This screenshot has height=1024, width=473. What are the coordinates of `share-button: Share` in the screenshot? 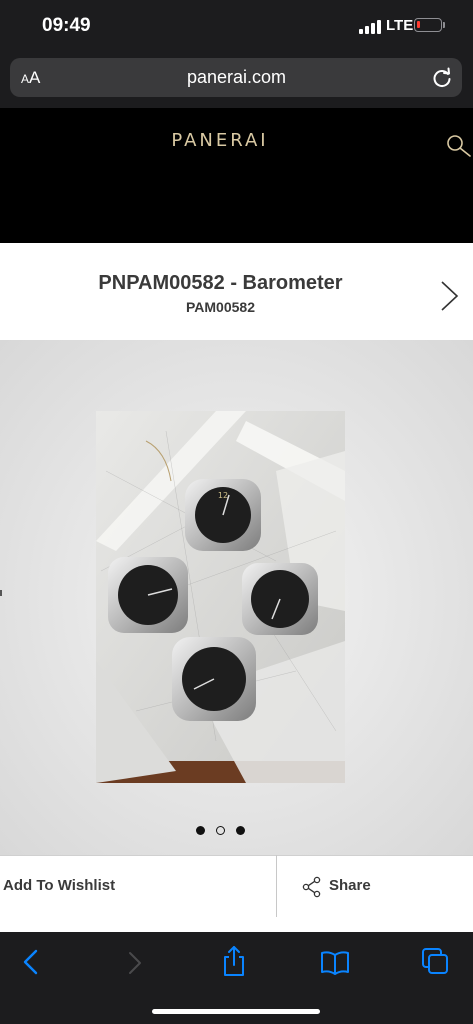 It's located at (350, 885).